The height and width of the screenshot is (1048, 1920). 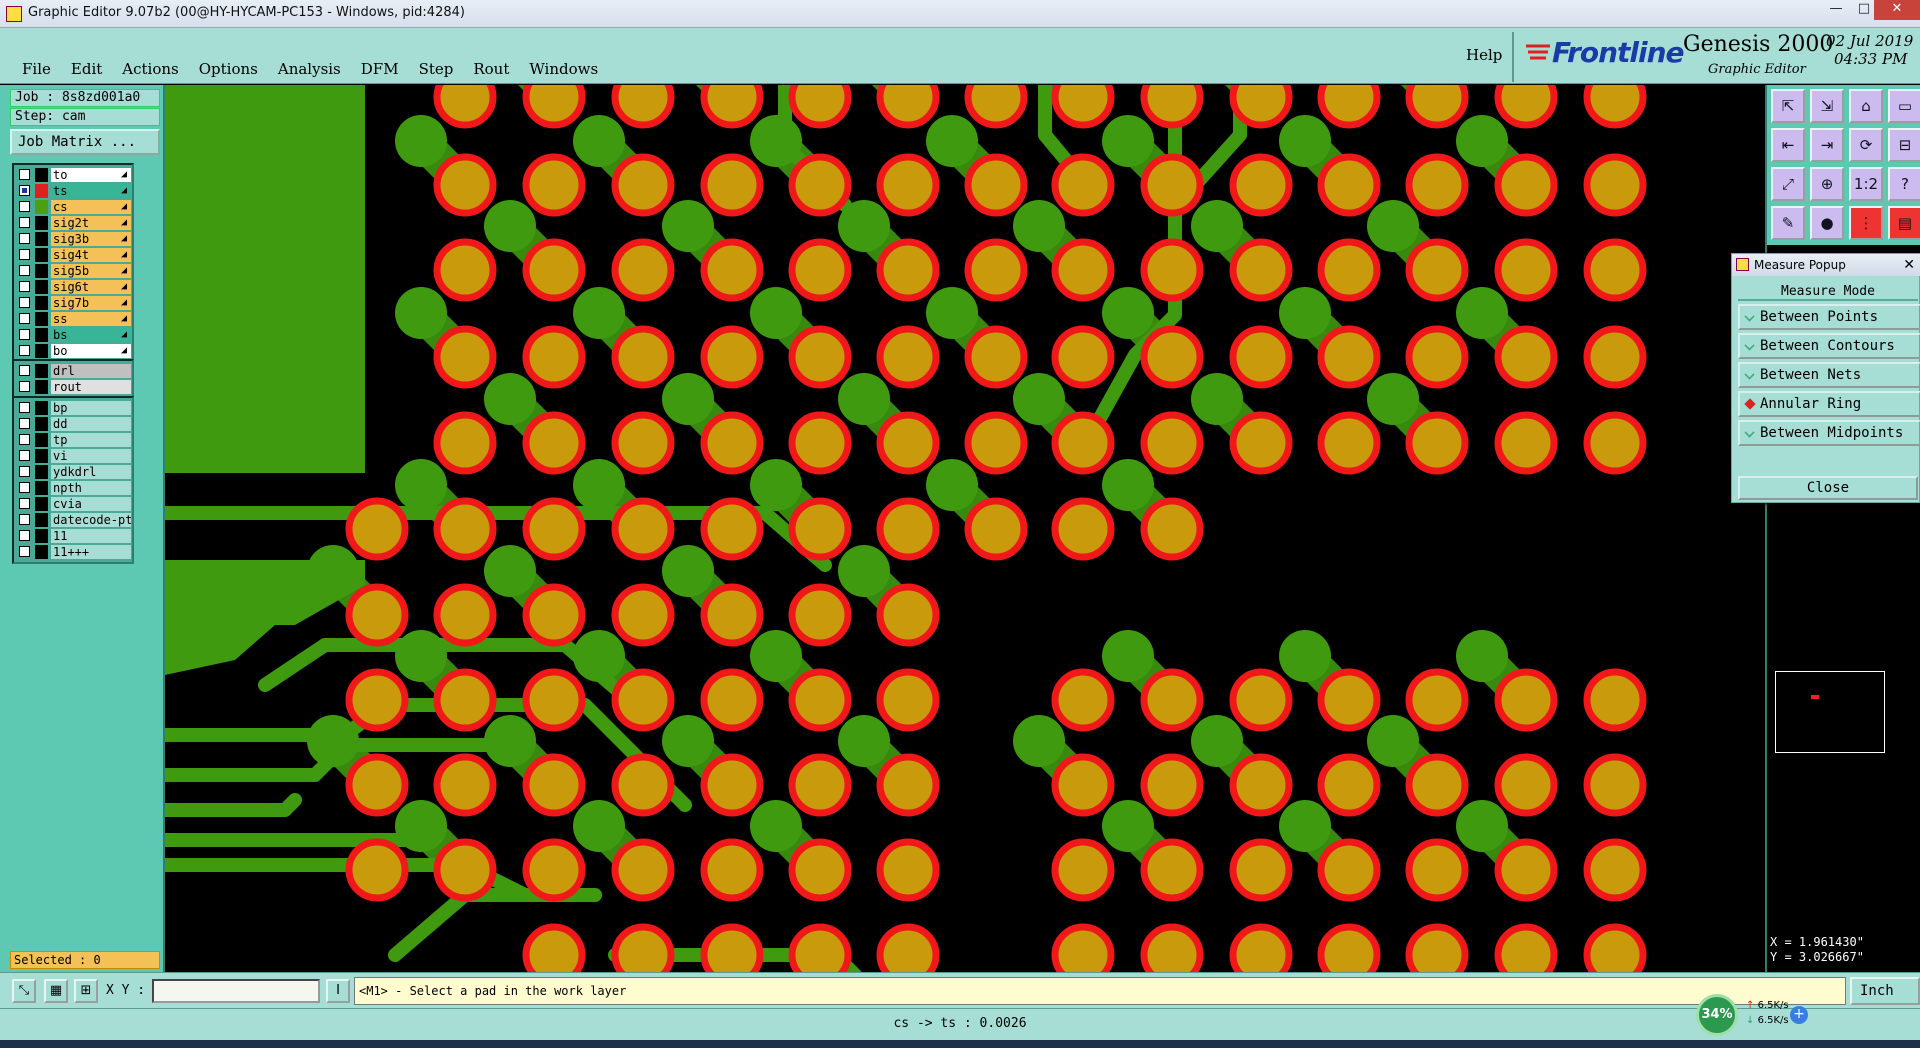 What do you see at coordinates (1866, 223) in the screenshot?
I see `net-icon: ⋮` at bounding box center [1866, 223].